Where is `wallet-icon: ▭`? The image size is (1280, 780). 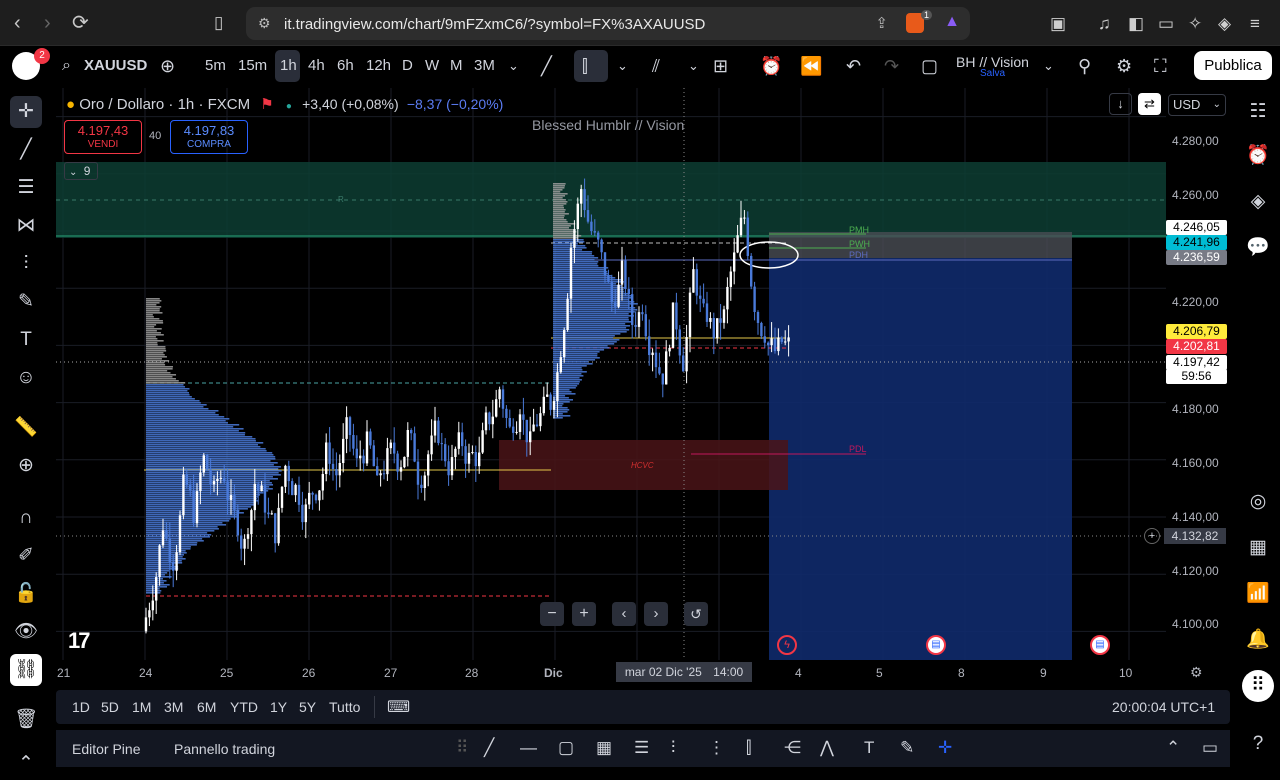 wallet-icon: ▭ is located at coordinates (1166, 24).